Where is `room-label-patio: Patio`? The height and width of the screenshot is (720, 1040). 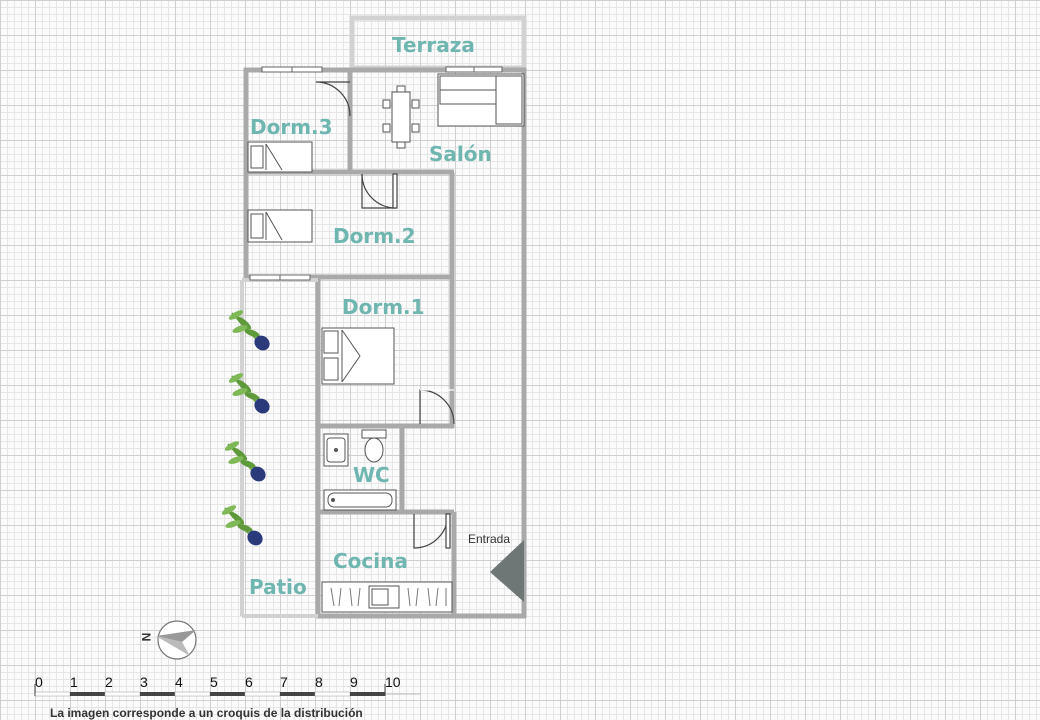 room-label-patio: Patio is located at coordinates (278, 587).